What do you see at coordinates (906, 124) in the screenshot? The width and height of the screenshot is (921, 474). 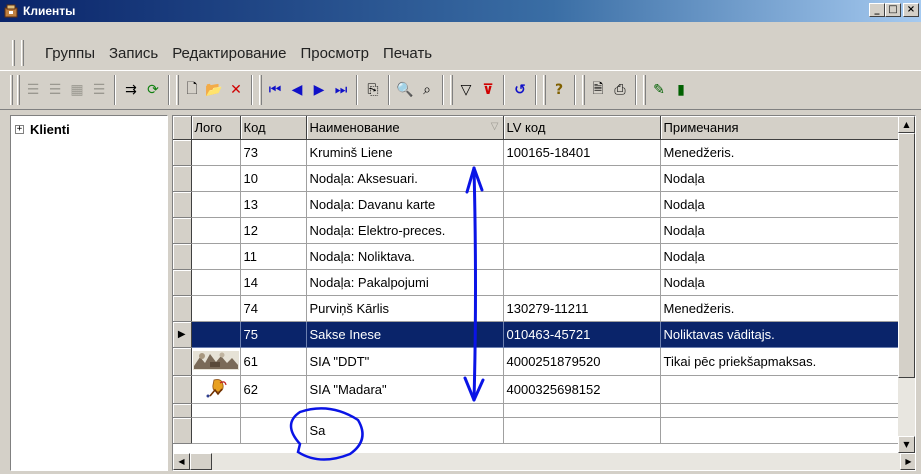 I see `scroll-up-button: ▲` at bounding box center [906, 124].